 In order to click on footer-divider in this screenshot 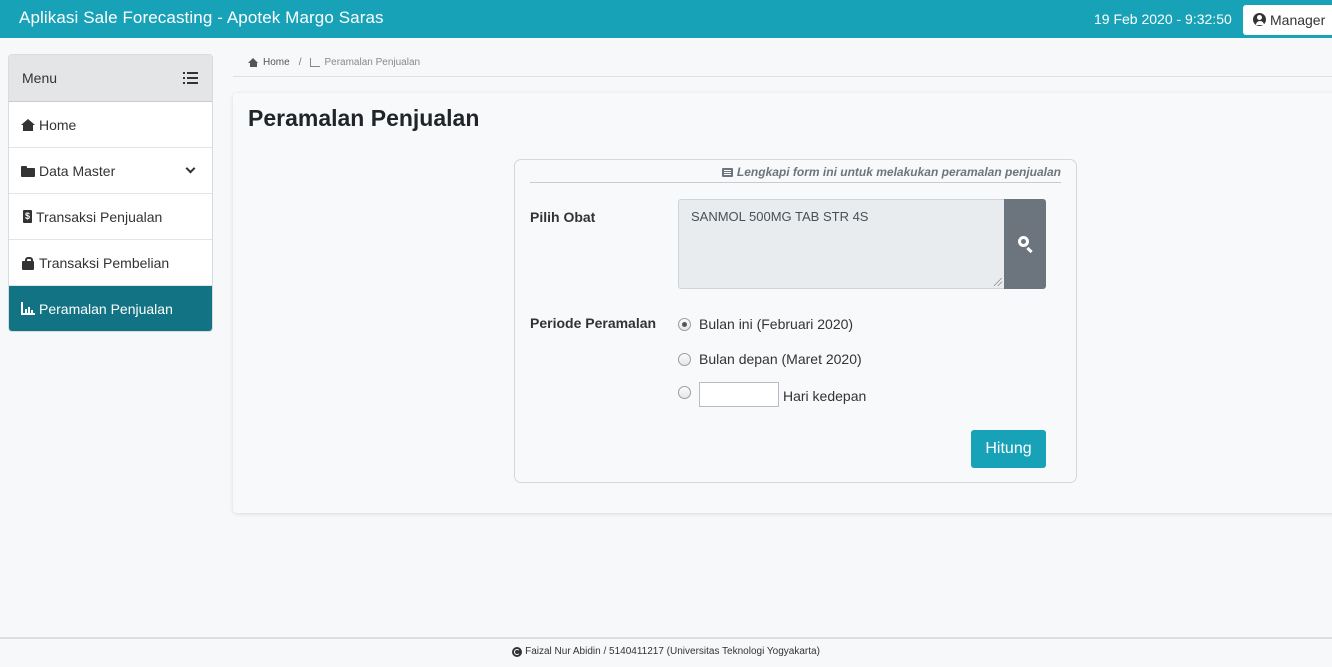, I will do `click(666, 638)`.